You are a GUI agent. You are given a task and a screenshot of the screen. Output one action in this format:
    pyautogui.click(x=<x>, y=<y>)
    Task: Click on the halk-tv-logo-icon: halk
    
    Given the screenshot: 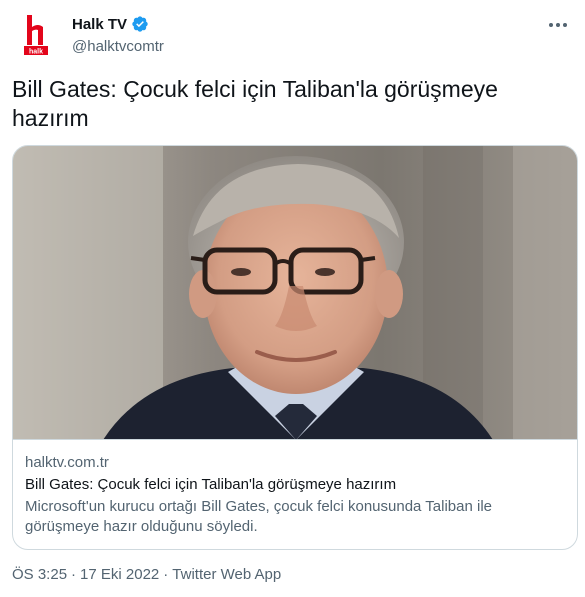 What is the action you would take?
    pyautogui.click(x=36, y=35)
    